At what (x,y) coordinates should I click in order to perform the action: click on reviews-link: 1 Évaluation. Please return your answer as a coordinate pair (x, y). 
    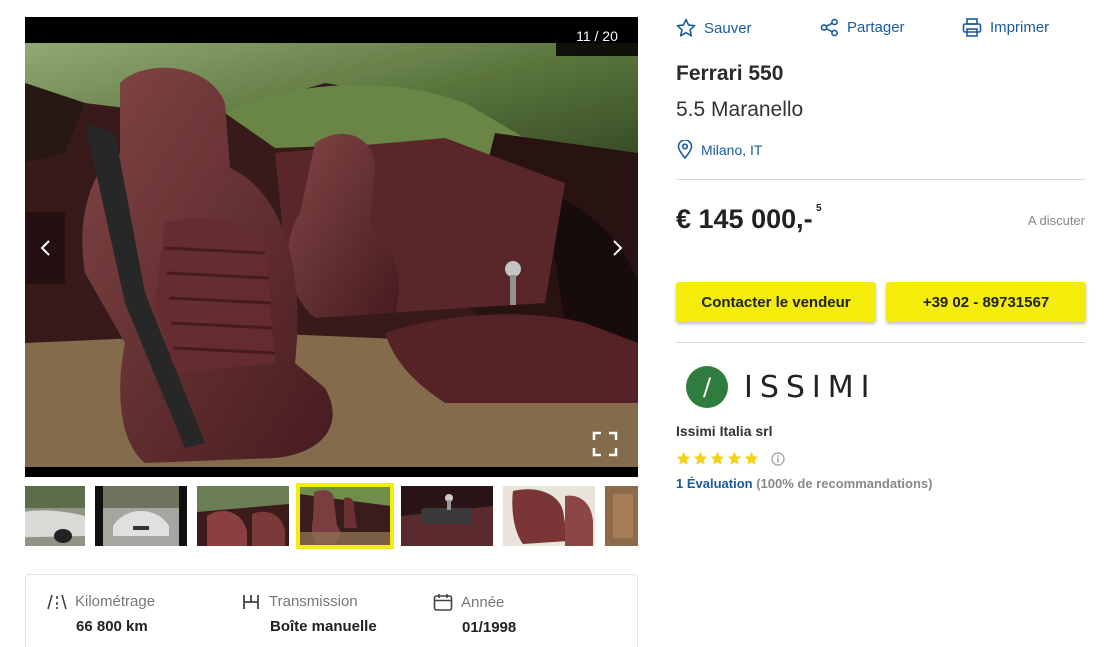
    Looking at the image, I should click on (714, 483).